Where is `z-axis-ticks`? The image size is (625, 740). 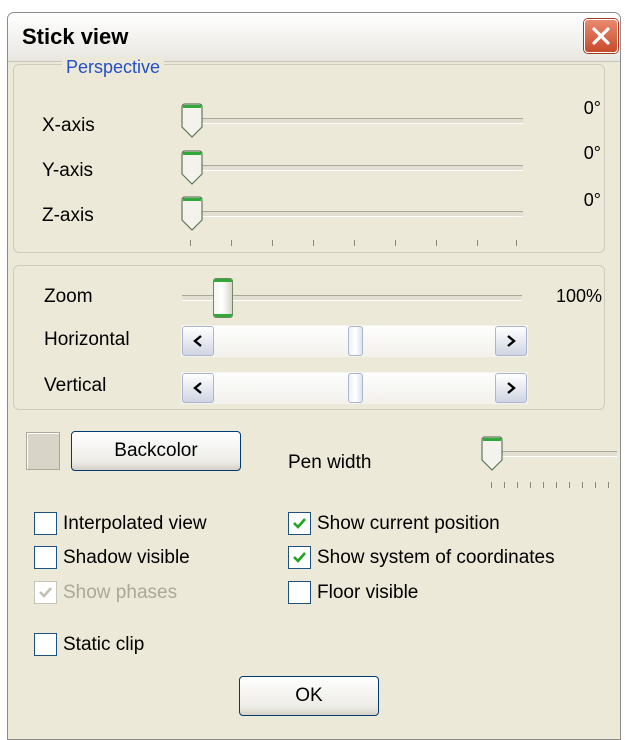 z-axis-ticks is located at coordinates (355, 245).